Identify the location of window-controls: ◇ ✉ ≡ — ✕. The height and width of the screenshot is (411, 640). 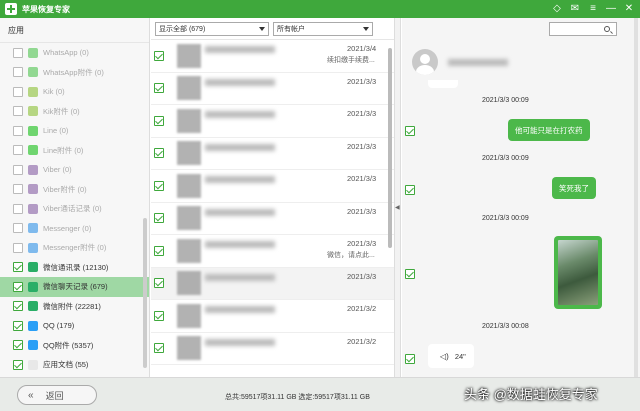
(593, 9).